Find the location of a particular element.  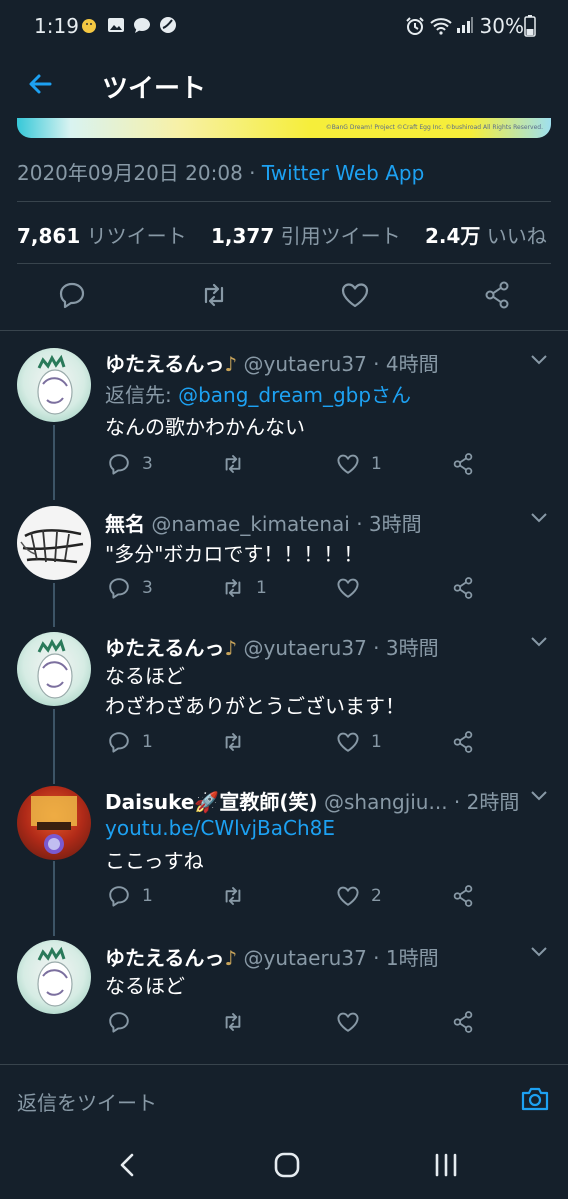

system-nav-bar is located at coordinates (284, 1163).